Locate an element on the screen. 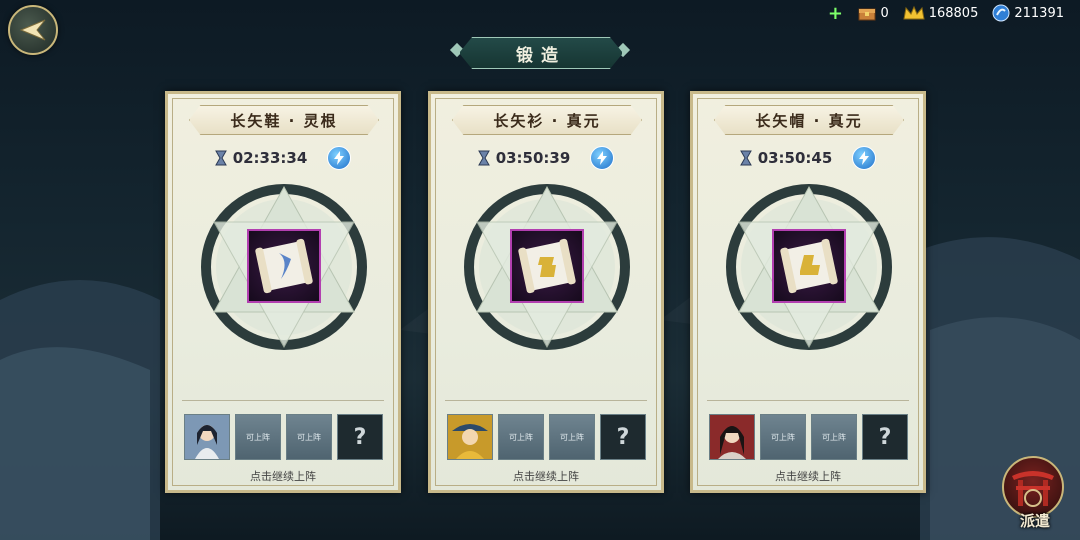 This screenshot has width=1080, height=540. resource-crown: 168805 is located at coordinates (941, 13).